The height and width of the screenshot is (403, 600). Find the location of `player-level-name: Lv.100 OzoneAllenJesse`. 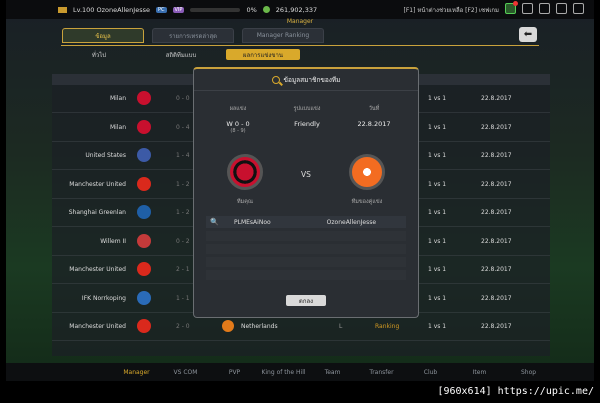

player-level-name: Lv.100 OzoneAllenJesse is located at coordinates (111, 9).